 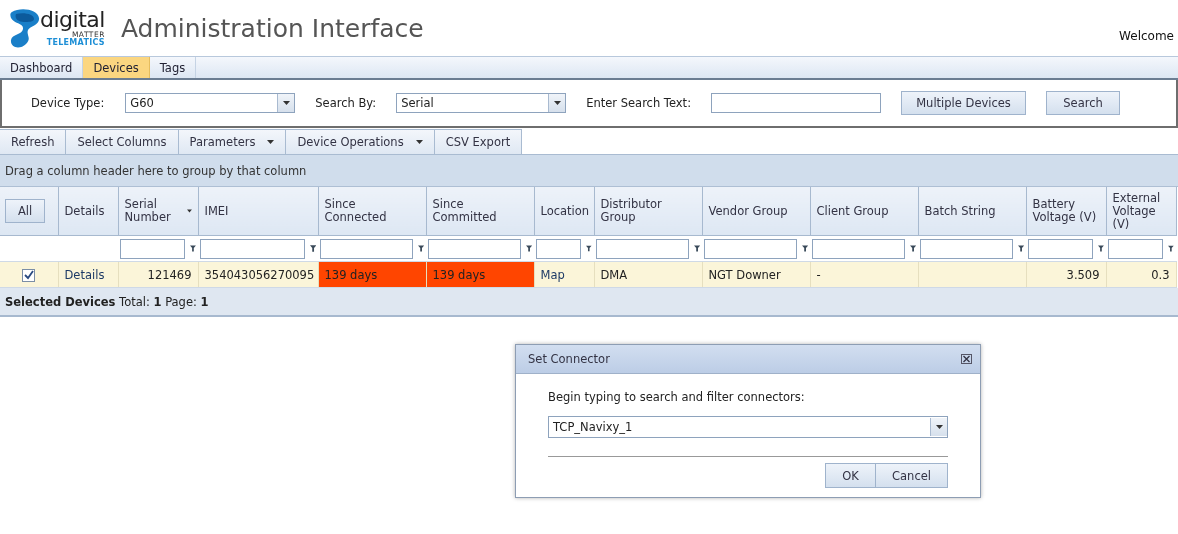 What do you see at coordinates (1160, 274) in the screenshot?
I see `table-cell: 0.3` at bounding box center [1160, 274].